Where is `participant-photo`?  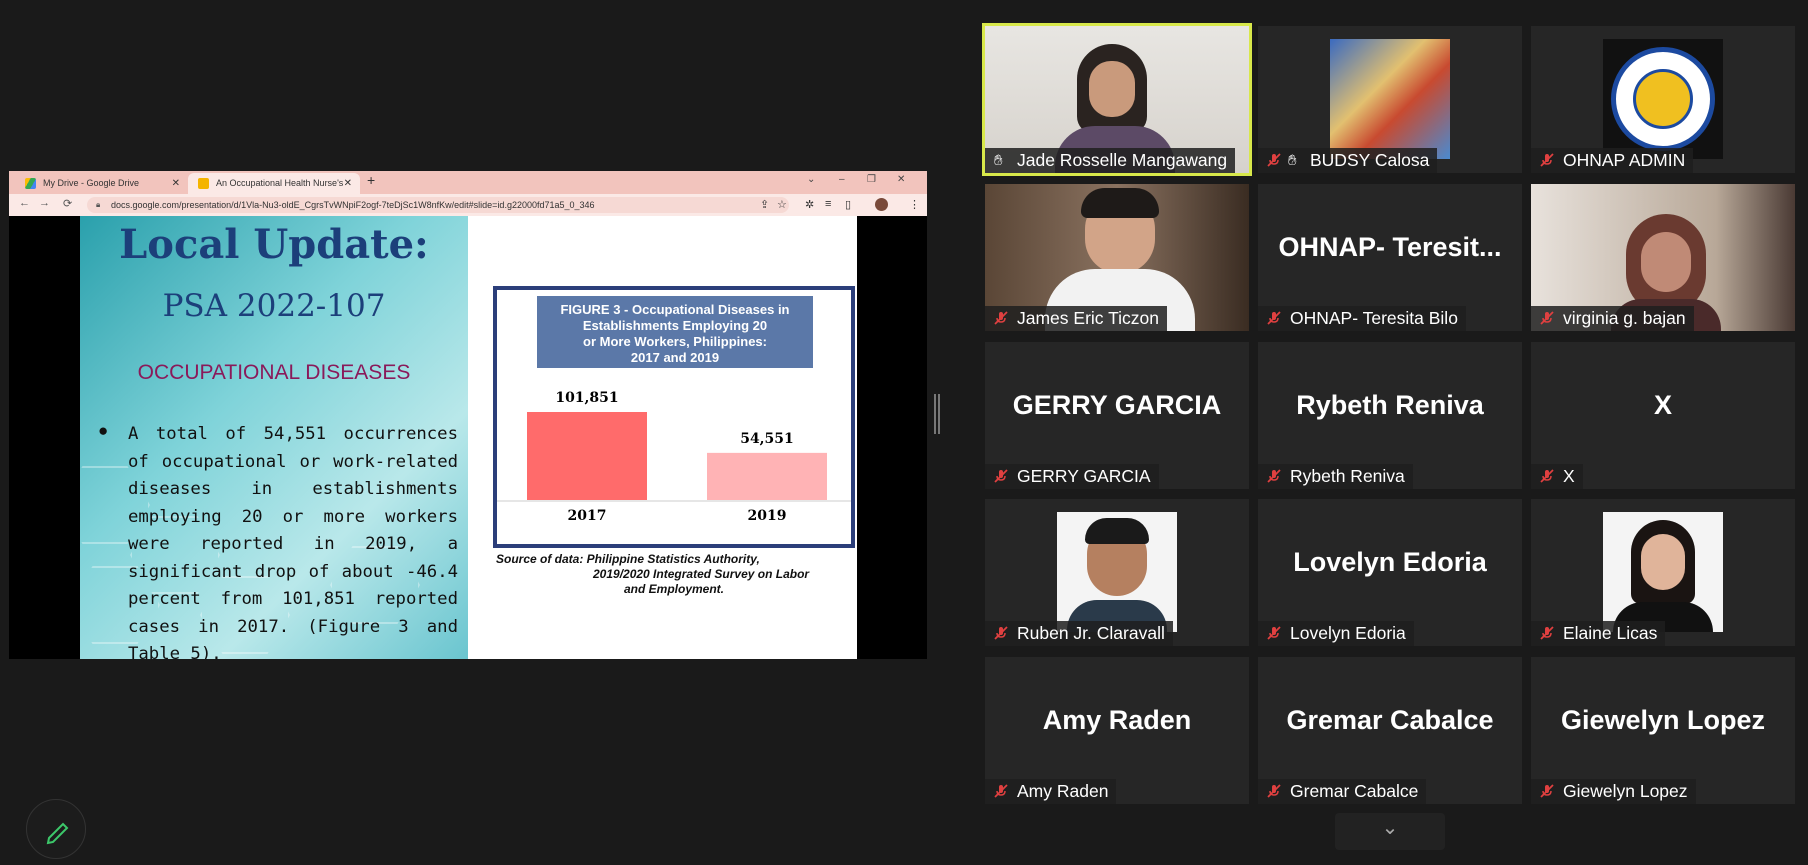 participant-photo is located at coordinates (1117, 572).